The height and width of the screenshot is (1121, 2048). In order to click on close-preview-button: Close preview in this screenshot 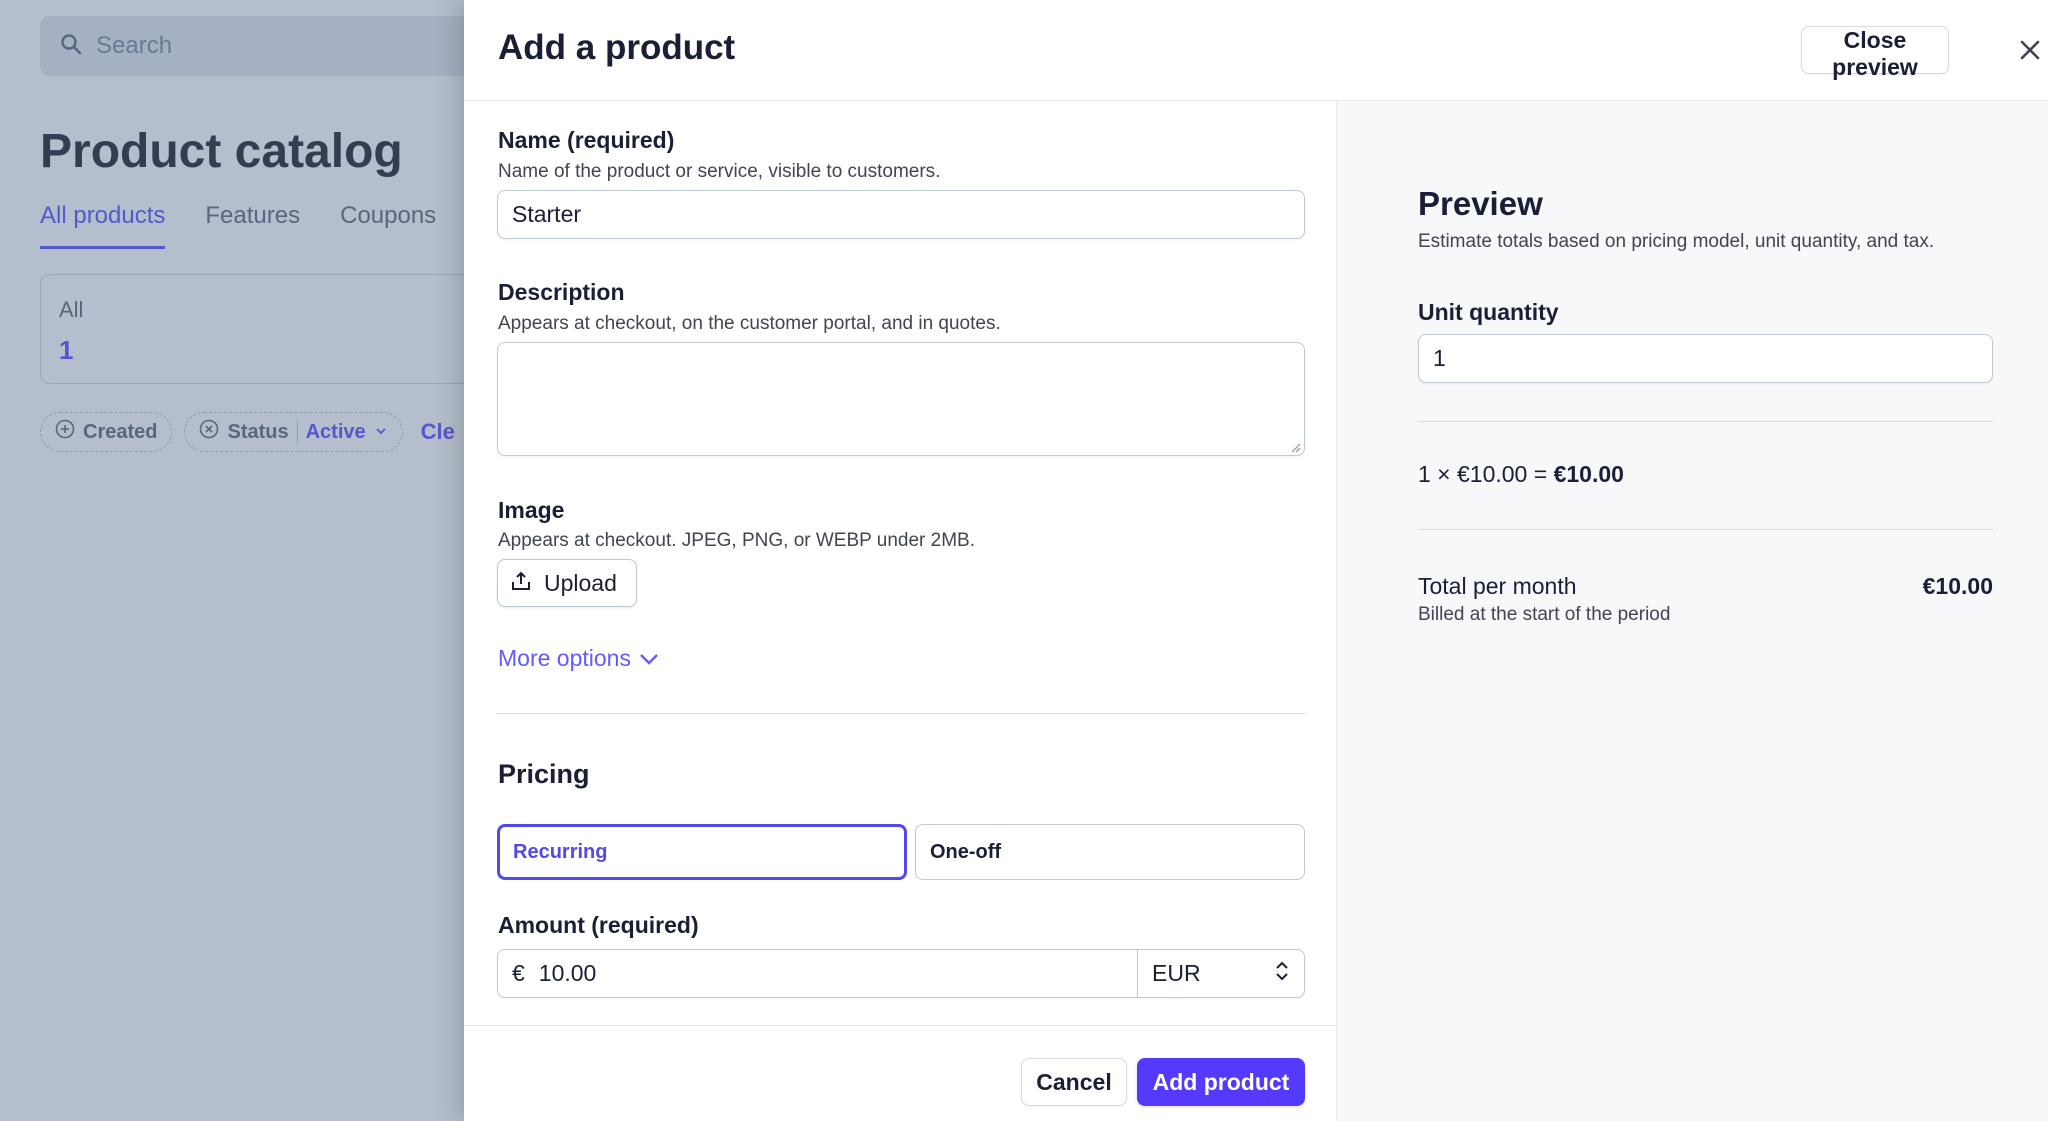, I will do `click(1875, 53)`.